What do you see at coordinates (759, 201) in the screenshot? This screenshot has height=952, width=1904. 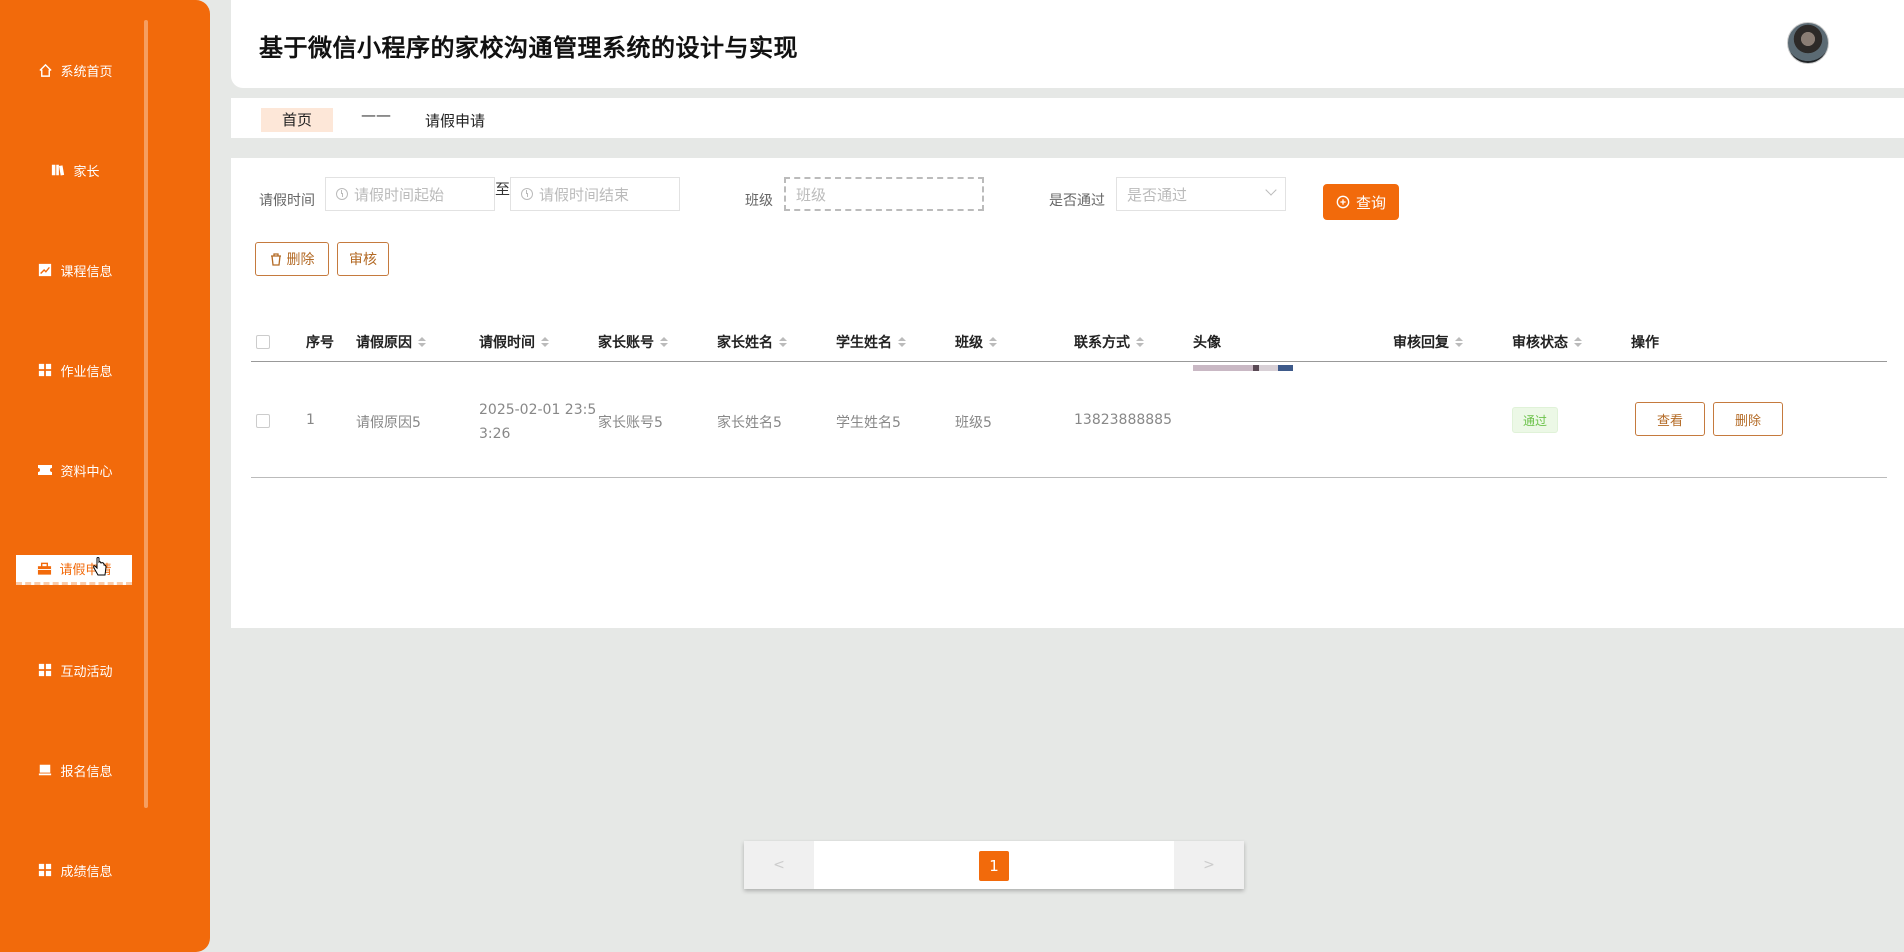 I see `class-label: 班级` at bounding box center [759, 201].